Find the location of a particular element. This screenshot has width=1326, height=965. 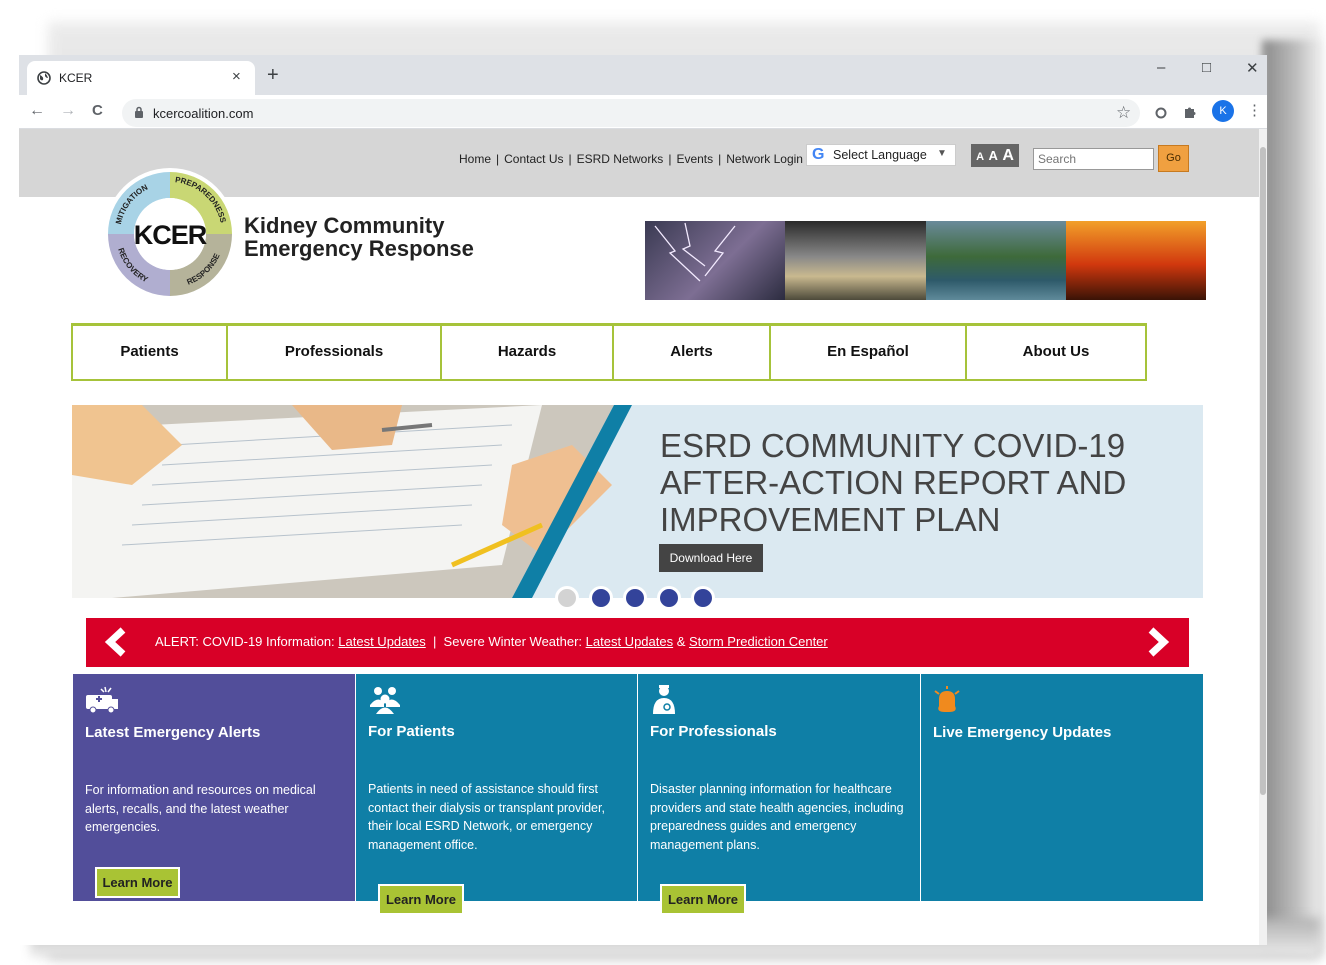

hero-document-image is located at coordinates (352, 501).